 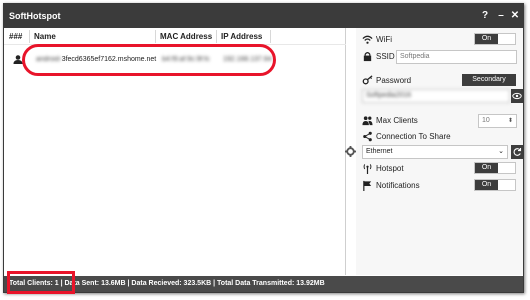 What do you see at coordinates (367, 57) in the screenshot?
I see `lock-icon` at bounding box center [367, 57].